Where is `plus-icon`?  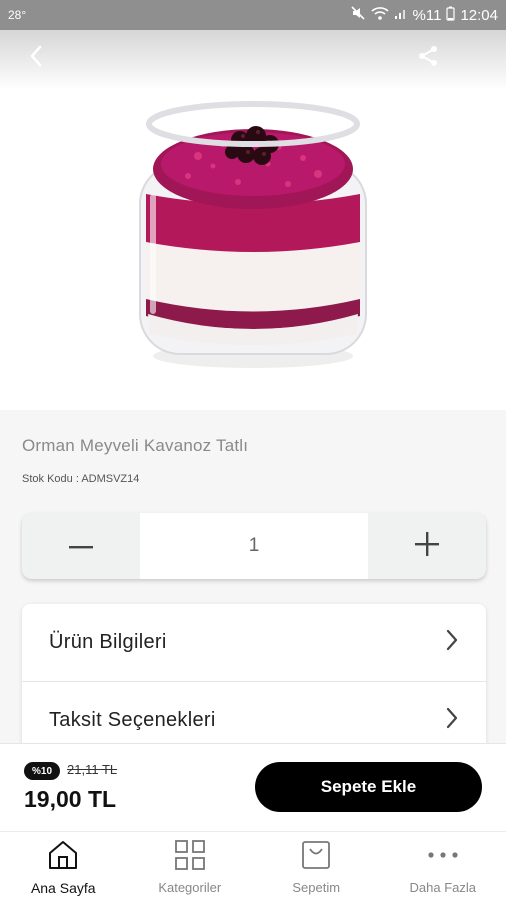 plus-icon is located at coordinates (427, 546).